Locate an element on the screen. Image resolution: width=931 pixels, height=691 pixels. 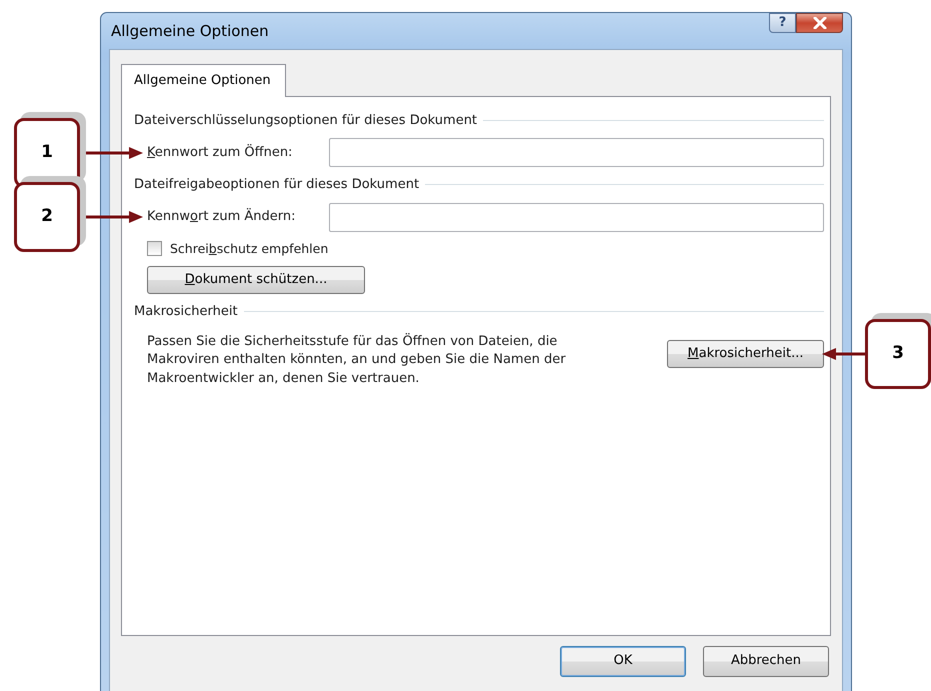
checkbox-label: Schreibschutz empfehlen is located at coordinates (249, 249).